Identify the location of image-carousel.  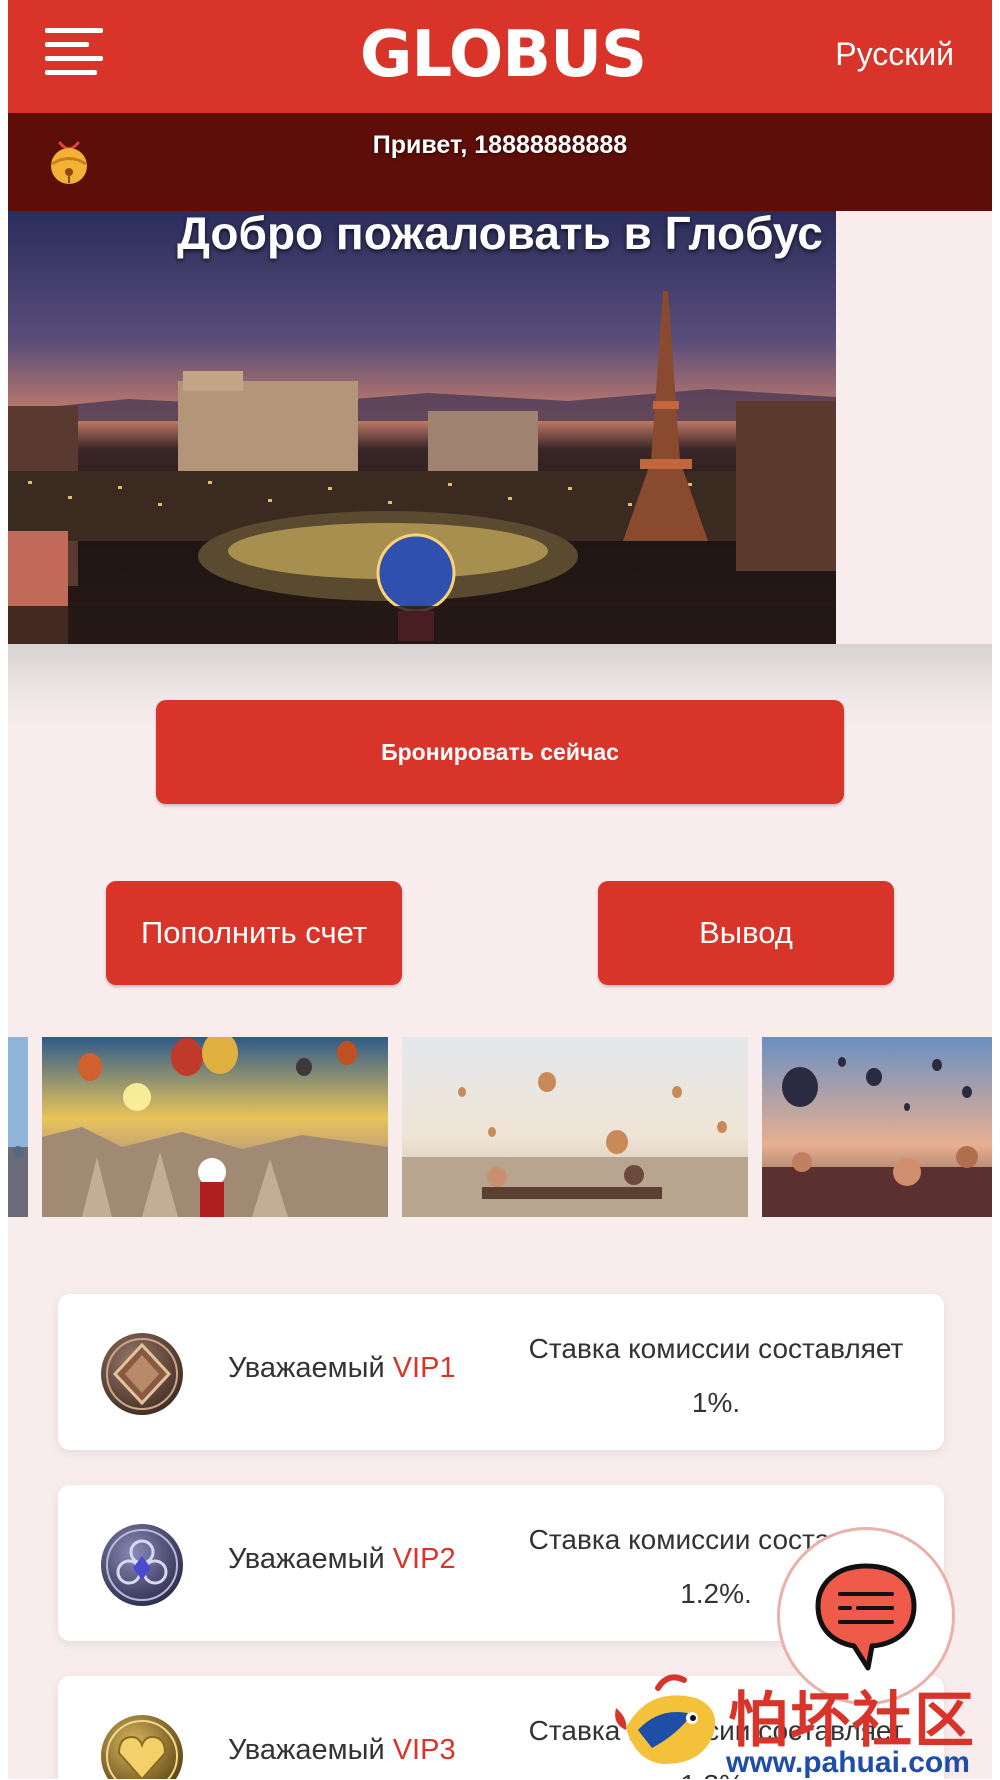
(500, 1127).